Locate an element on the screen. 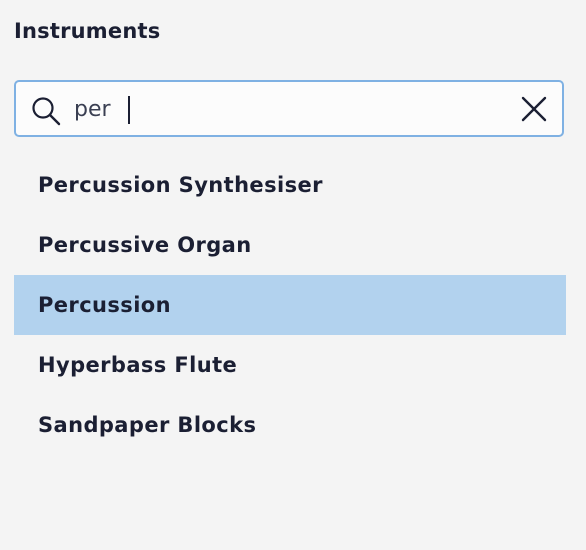 The image size is (586, 550). search-input is located at coordinates (284, 109).